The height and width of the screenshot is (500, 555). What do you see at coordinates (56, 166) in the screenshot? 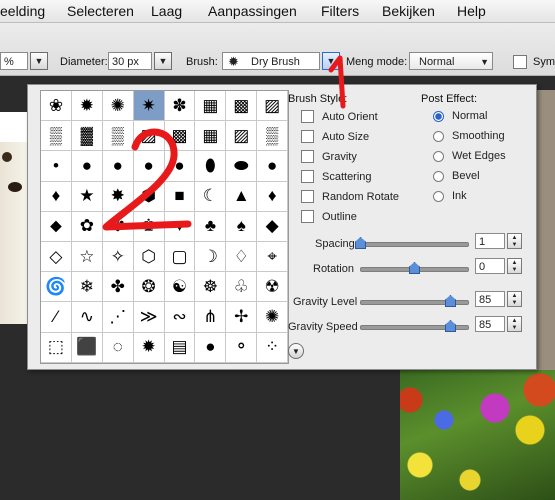
I see `brush-tip-2-0: •` at bounding box center [56, 166].